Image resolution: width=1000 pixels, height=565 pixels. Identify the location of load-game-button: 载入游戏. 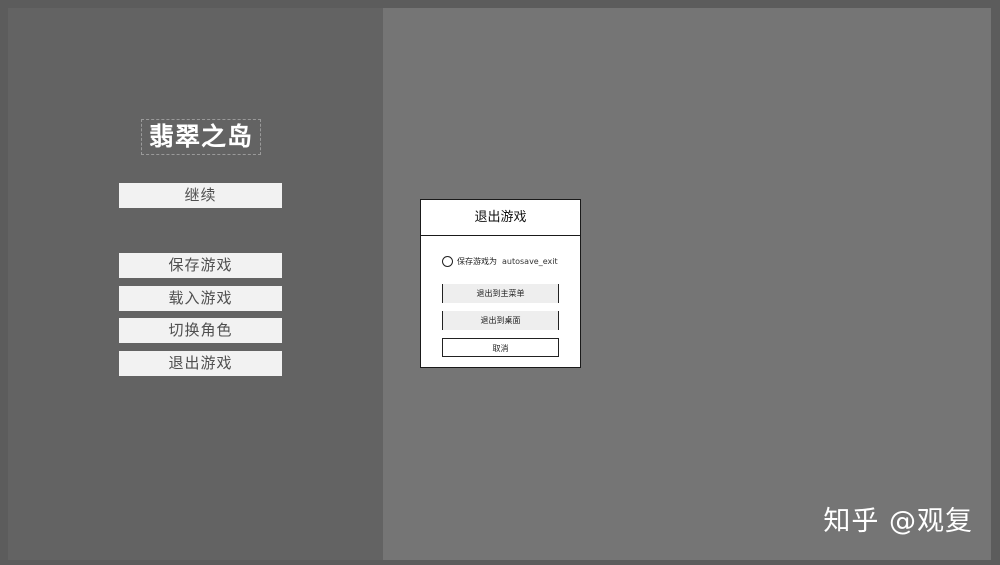
(200, 298).